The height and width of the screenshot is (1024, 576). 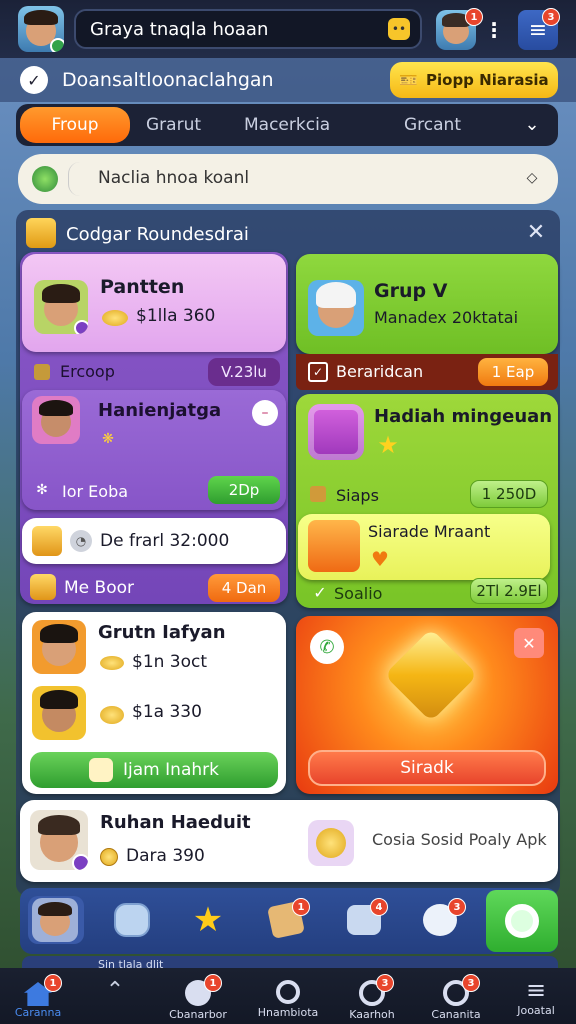 I want to click on checklist-icon: ✓, so click(x=34, y=80).